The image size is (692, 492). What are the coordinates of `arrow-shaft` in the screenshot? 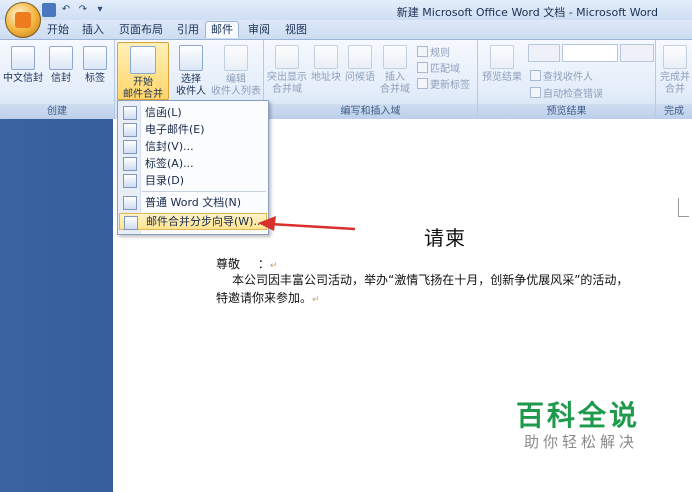 It's located at (312, 226).